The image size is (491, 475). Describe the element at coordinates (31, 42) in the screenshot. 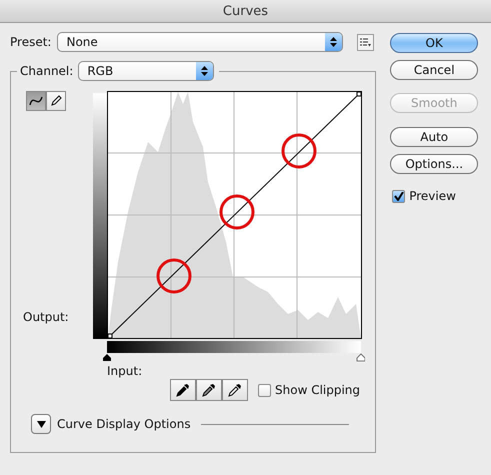

I see `preset-label: Preset:` at that location.